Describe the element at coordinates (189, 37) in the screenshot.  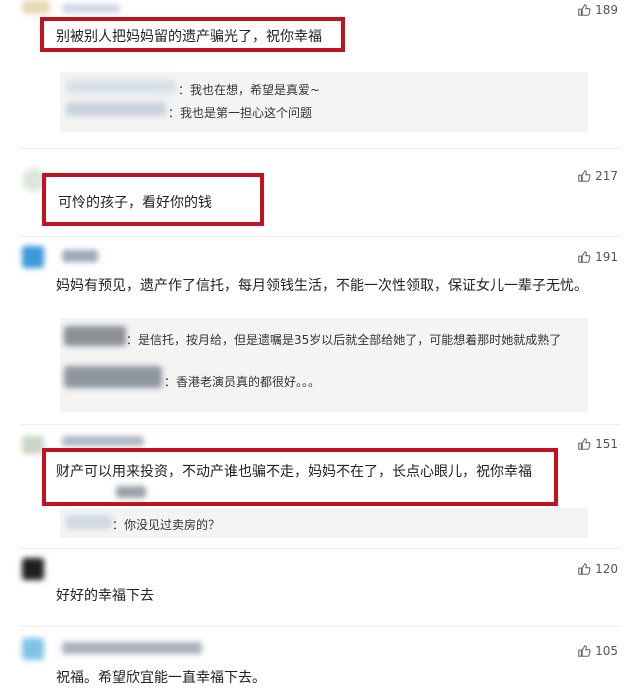
I see `comment-text: 别被别人把妈妈留的遗产骗光了，祝你幸福` at that location.